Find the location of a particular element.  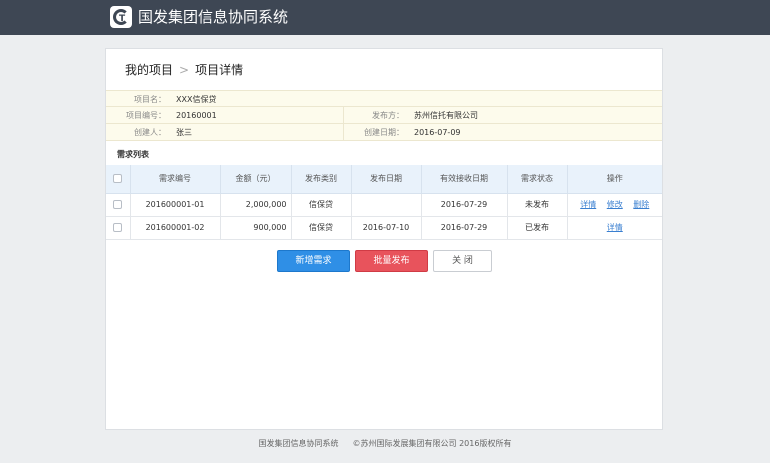

delete-link: 删除 is located at coordinates (641, 204).